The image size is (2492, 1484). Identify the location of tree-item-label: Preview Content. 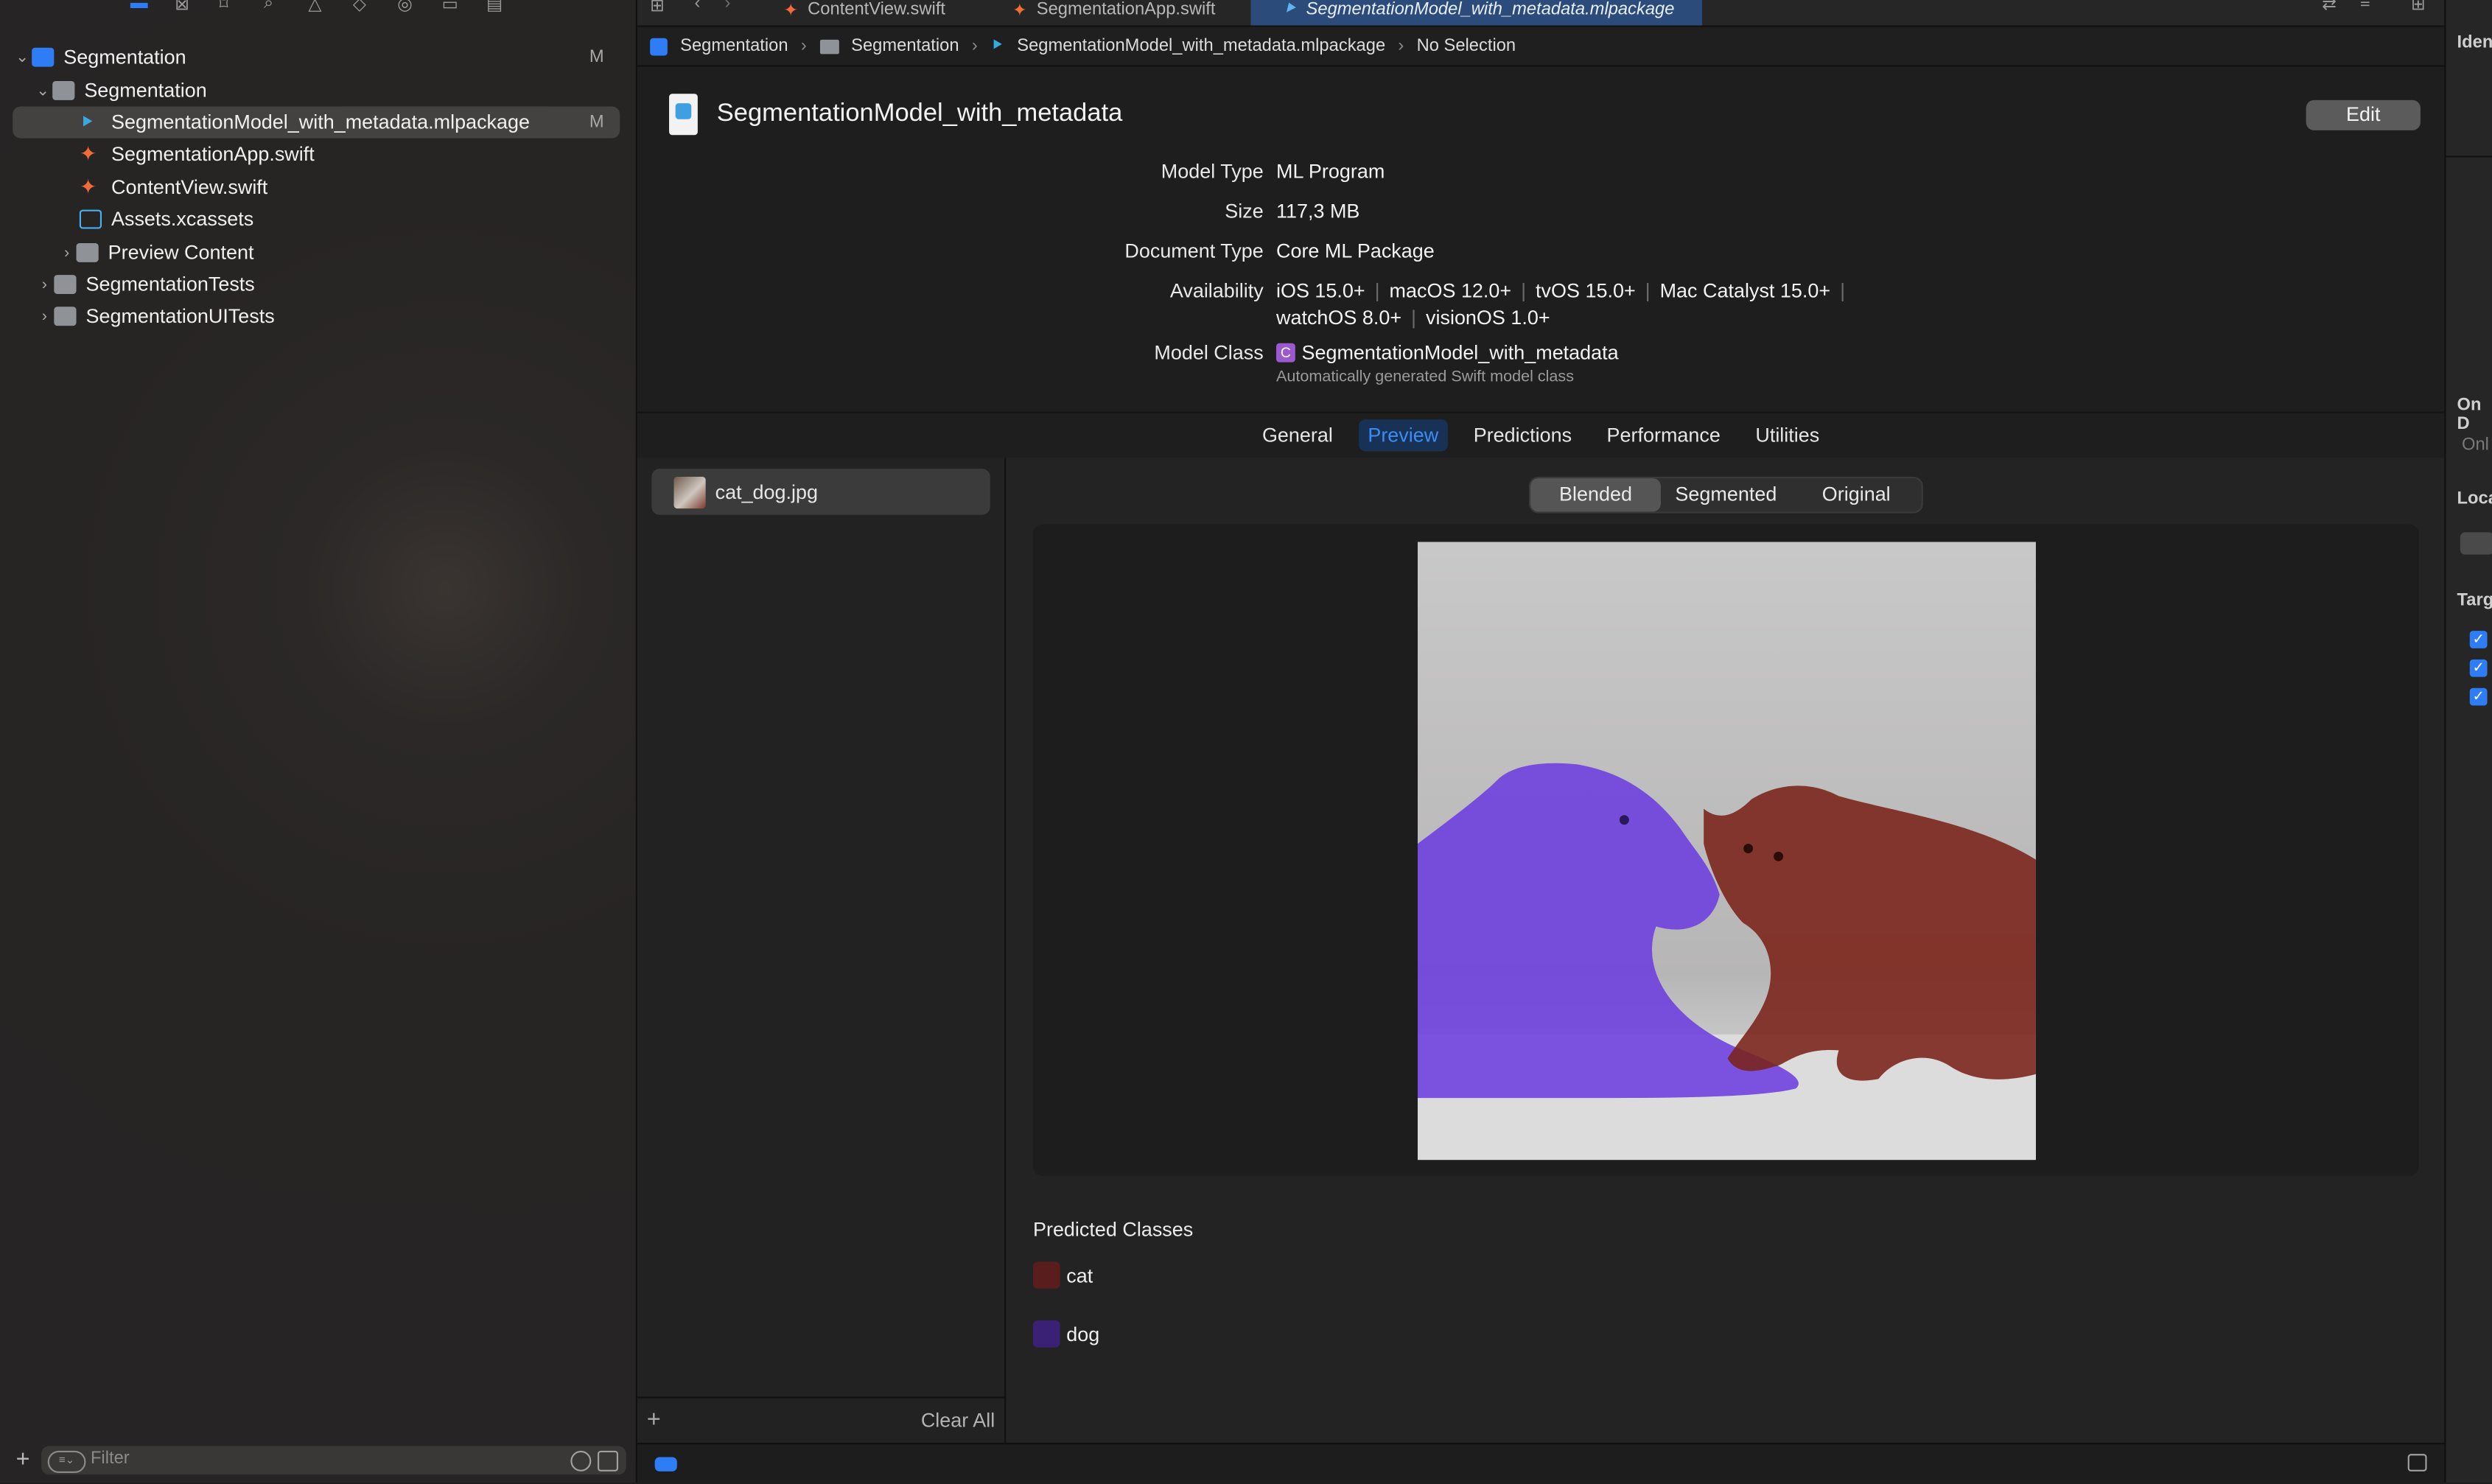
(181, 252).